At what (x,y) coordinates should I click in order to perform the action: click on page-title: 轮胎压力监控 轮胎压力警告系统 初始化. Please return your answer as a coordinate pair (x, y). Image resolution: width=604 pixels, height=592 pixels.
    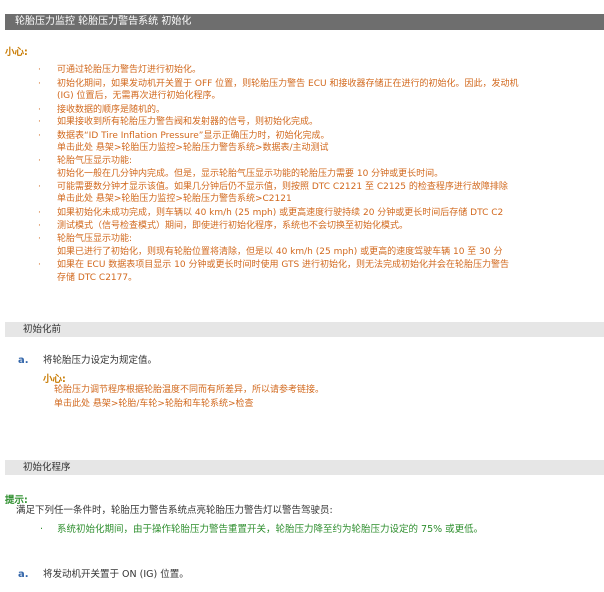
    Looking at the image, I should click on (304, 22).